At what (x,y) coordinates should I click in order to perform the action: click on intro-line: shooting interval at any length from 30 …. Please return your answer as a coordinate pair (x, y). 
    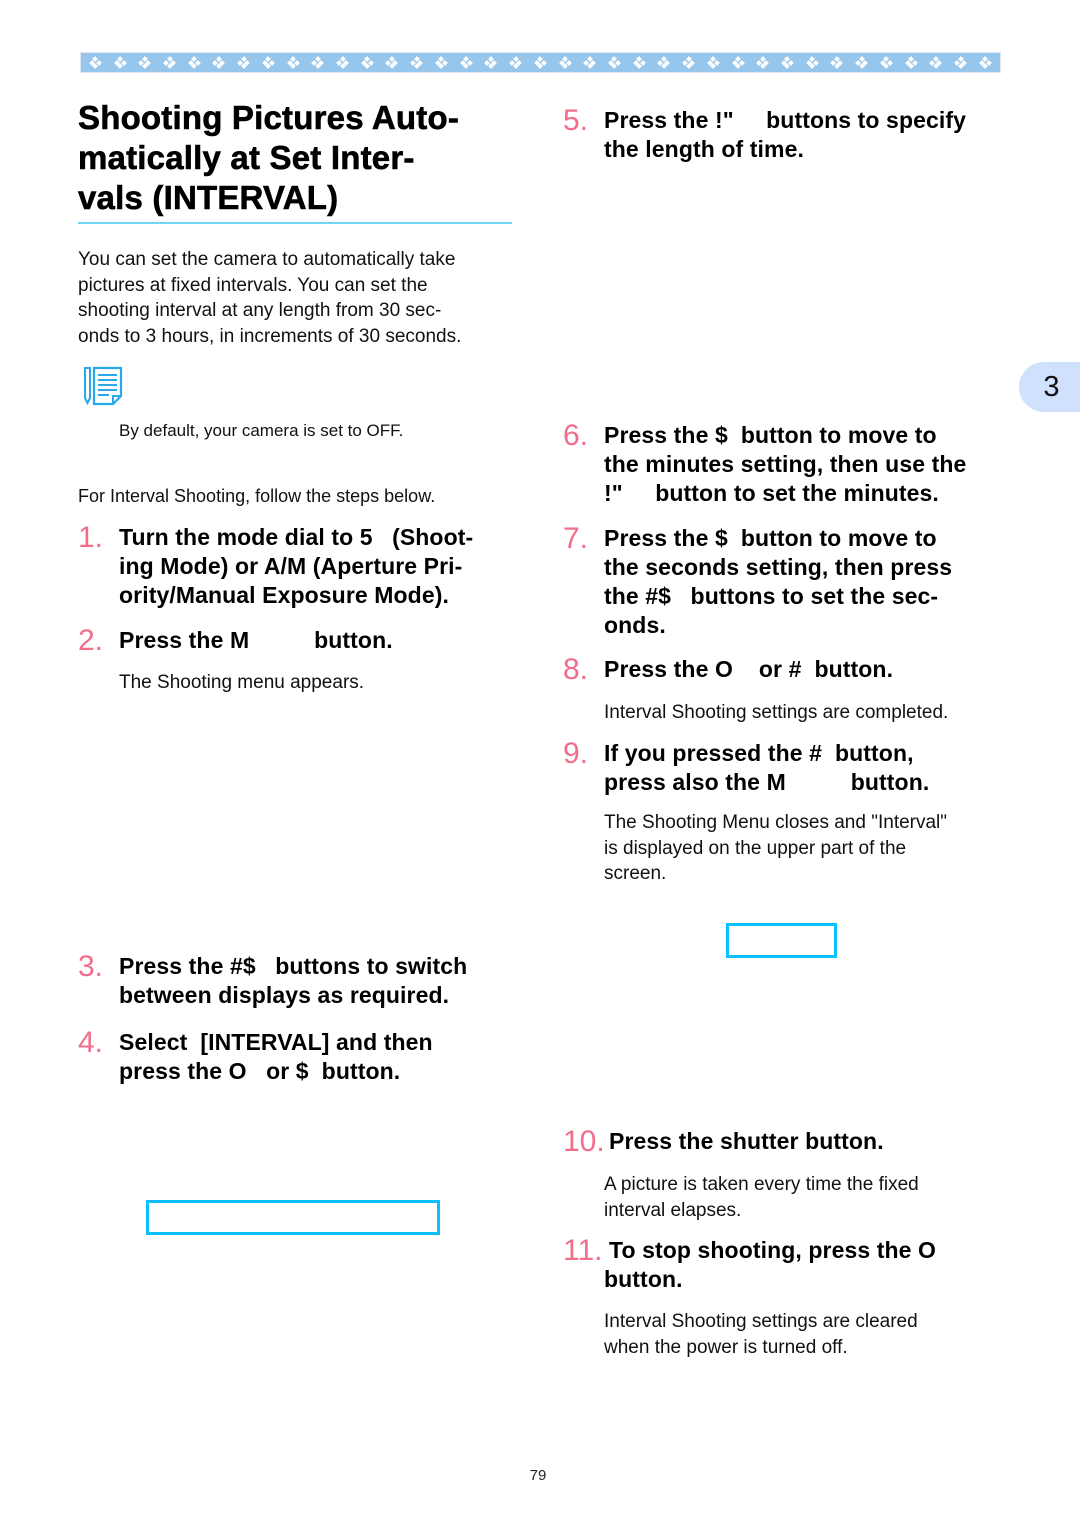
    Looking at the image, I should click on (260, 310).